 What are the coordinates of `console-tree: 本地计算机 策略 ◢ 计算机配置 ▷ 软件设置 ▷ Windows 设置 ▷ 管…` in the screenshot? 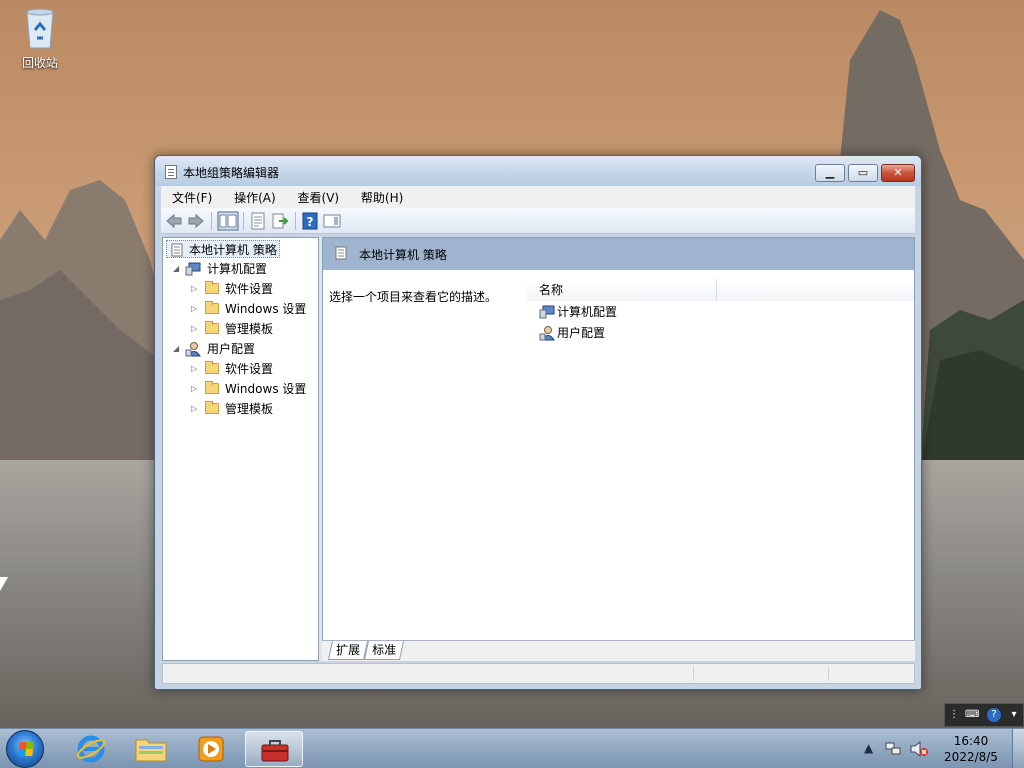 It's located at (240, 449).